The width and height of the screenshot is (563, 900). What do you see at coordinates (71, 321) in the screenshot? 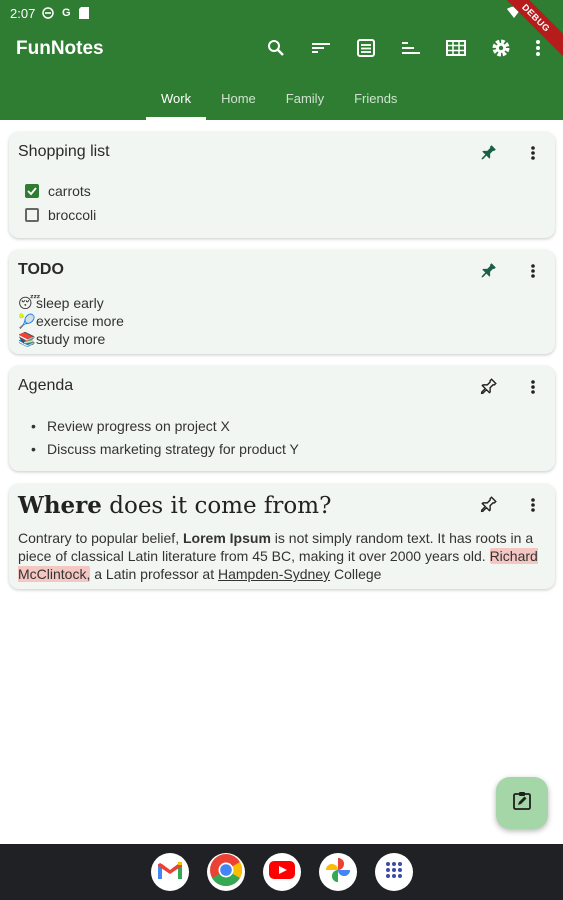
I see `todo-line: 🎾exercise more` at bounding box center [71, 321].